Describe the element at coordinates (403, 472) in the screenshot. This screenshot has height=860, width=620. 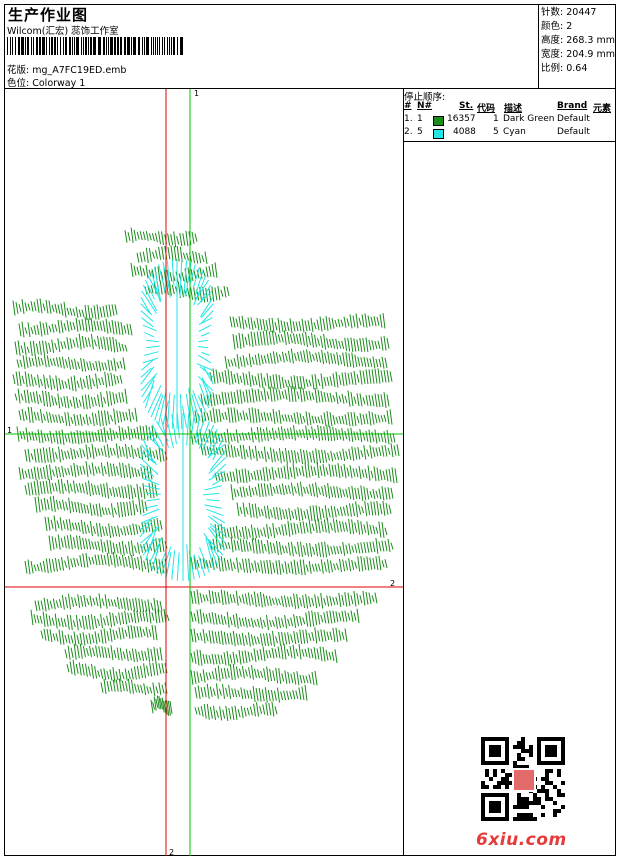
I see `panel-divider` at that location.